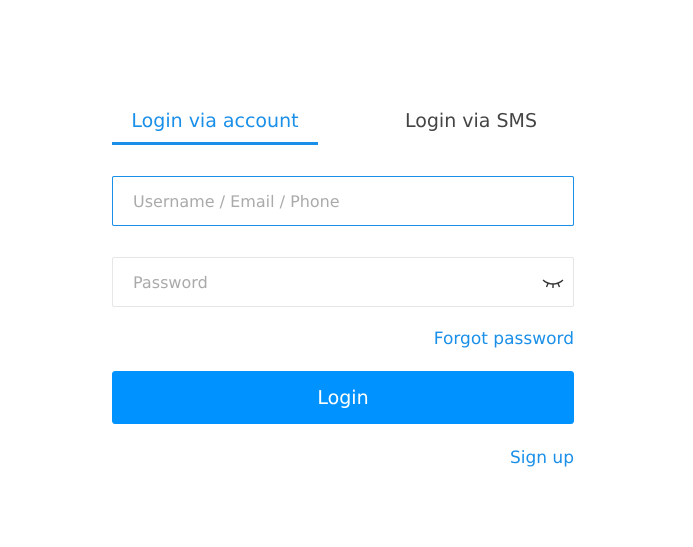  What do you see at coordinates (542, 458) in the screenshot?
I see `sign-up-link: Sign up` at bounding box center [542, 458].